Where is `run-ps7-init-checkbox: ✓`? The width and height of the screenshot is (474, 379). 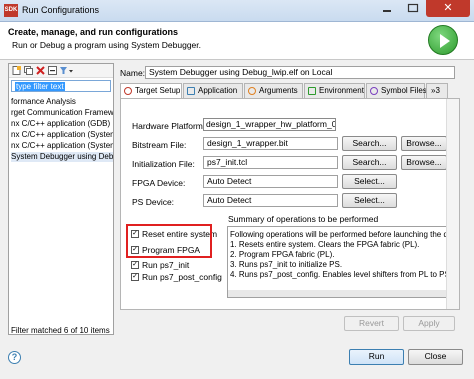
run-ps7-init-checkbox: ✓ is located at coordinates (135, 265).